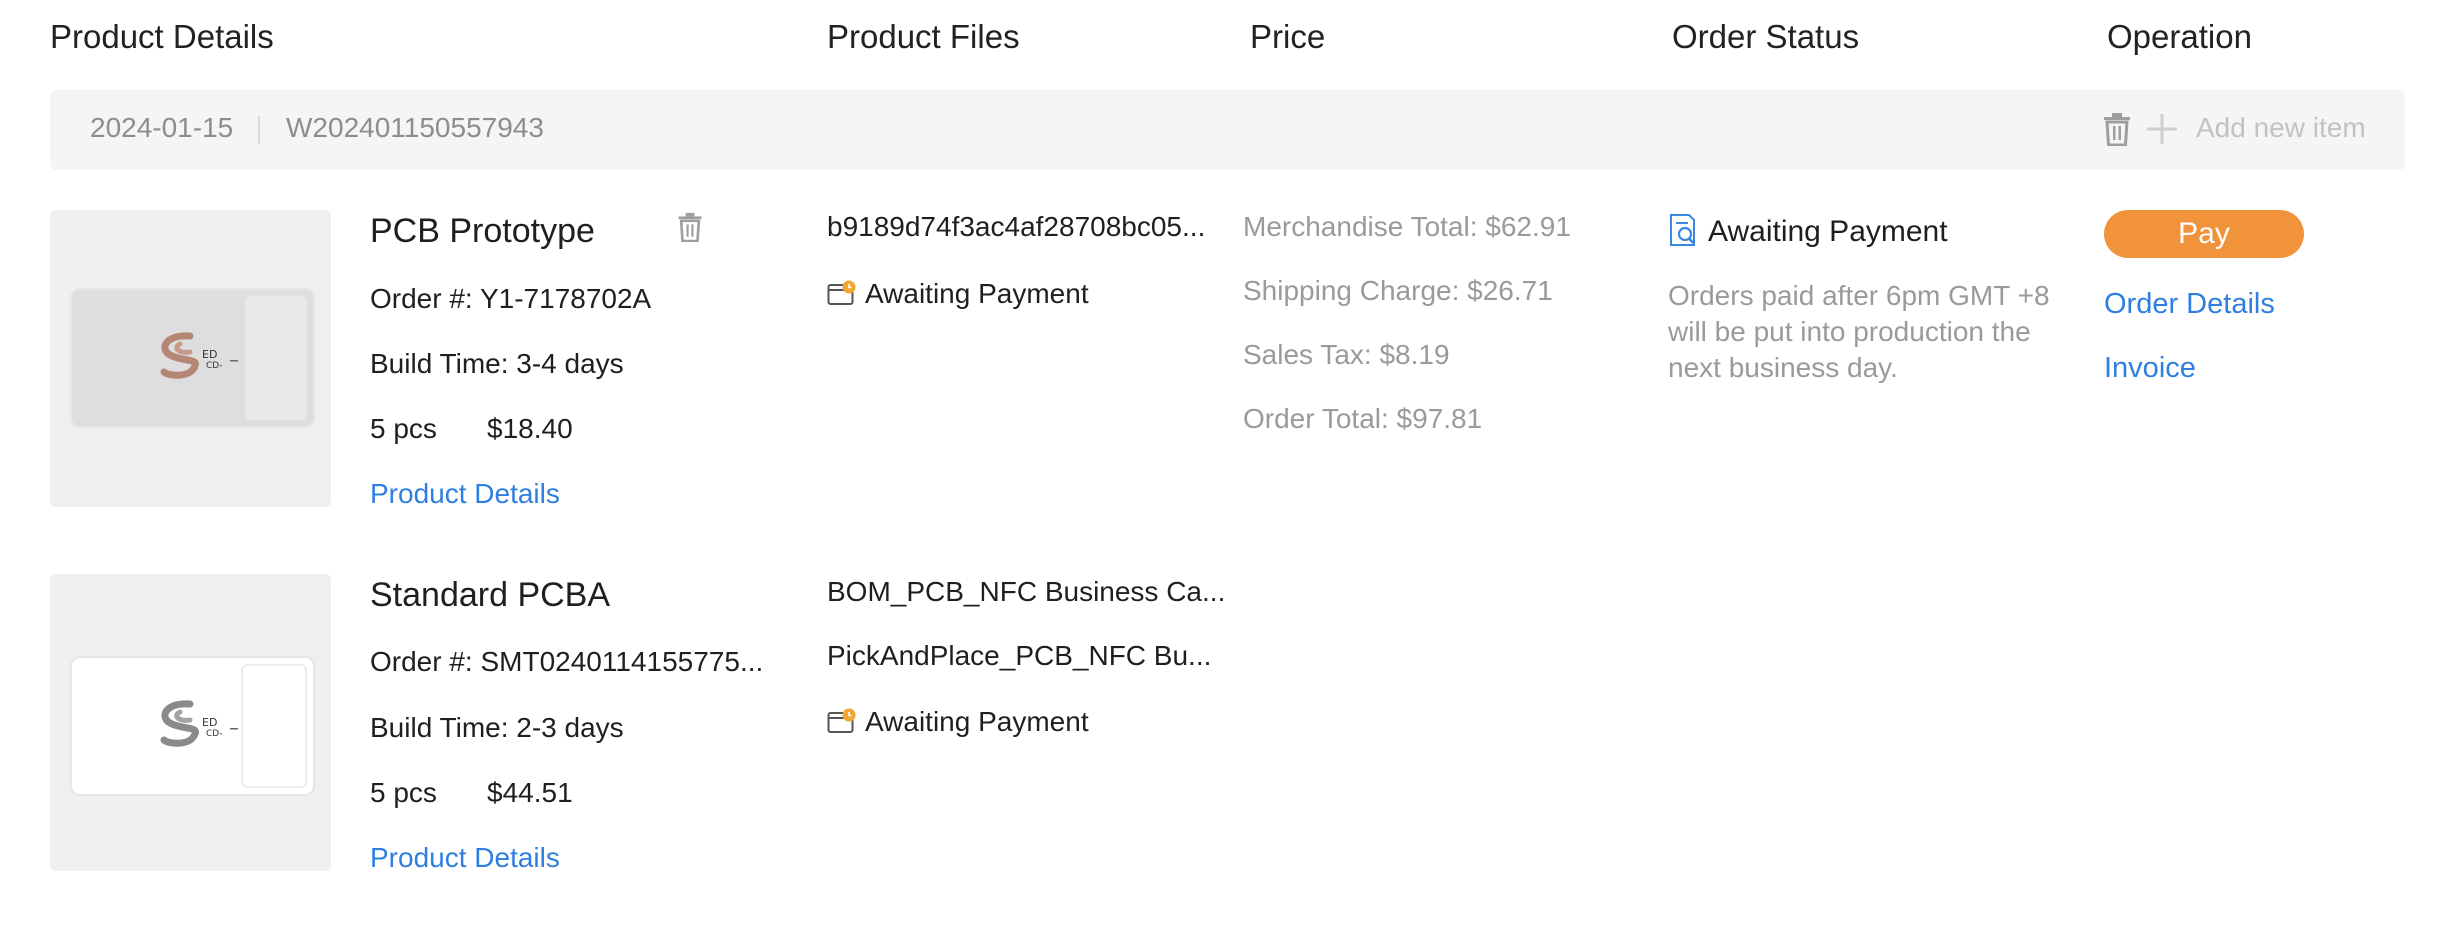 The width and height of the screenshot is (2454, 942). Describe the element at coordinates (490, 595) in the screenshot. I see `product-title: Standard PCBA` at that location.